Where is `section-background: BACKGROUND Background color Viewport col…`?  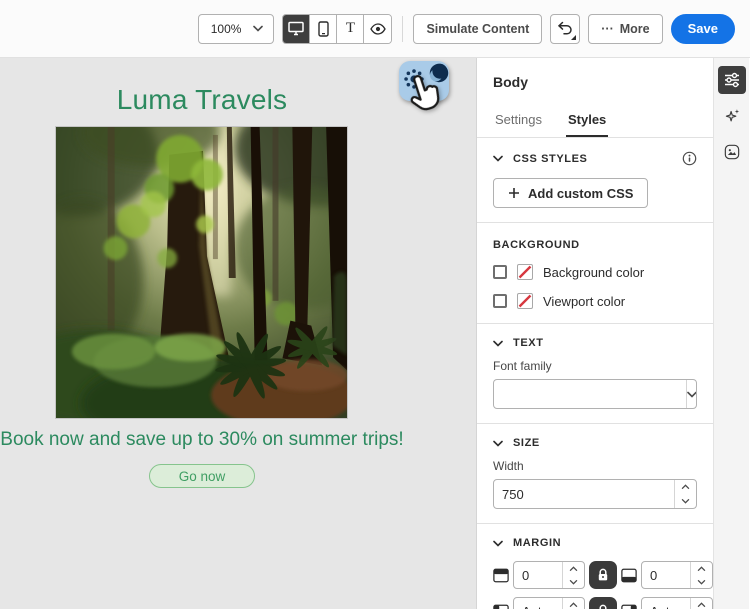
section-background: BACKGROUND Background color Viewport col… is located at coordinates (595, 273).